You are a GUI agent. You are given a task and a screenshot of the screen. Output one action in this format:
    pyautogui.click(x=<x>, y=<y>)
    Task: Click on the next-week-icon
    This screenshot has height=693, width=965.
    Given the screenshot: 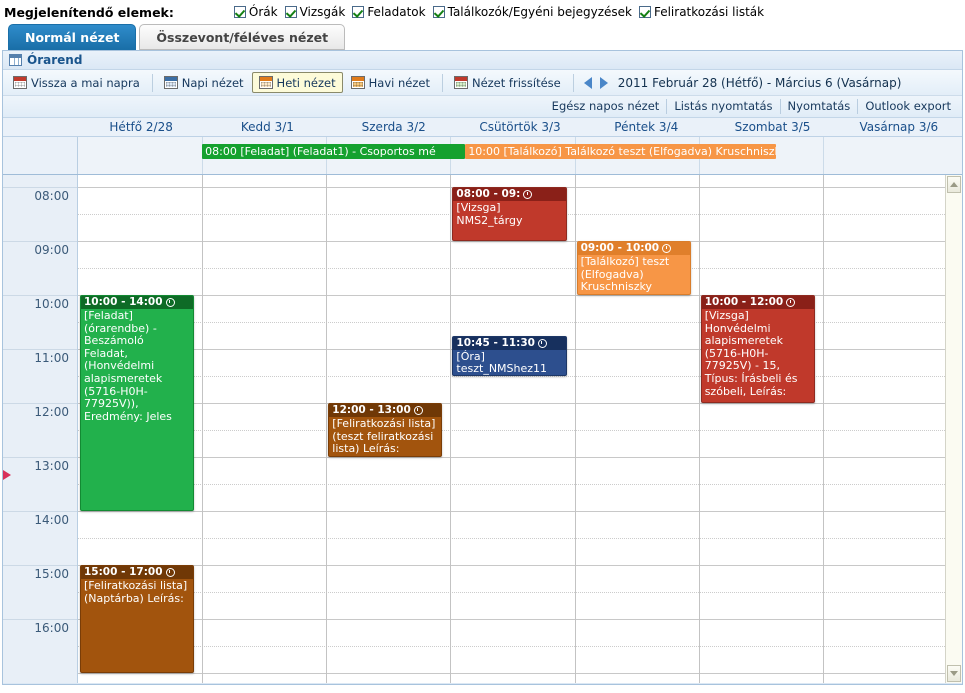 What is the action you would take?
    pyautogui.click(x=603, y=82)
    